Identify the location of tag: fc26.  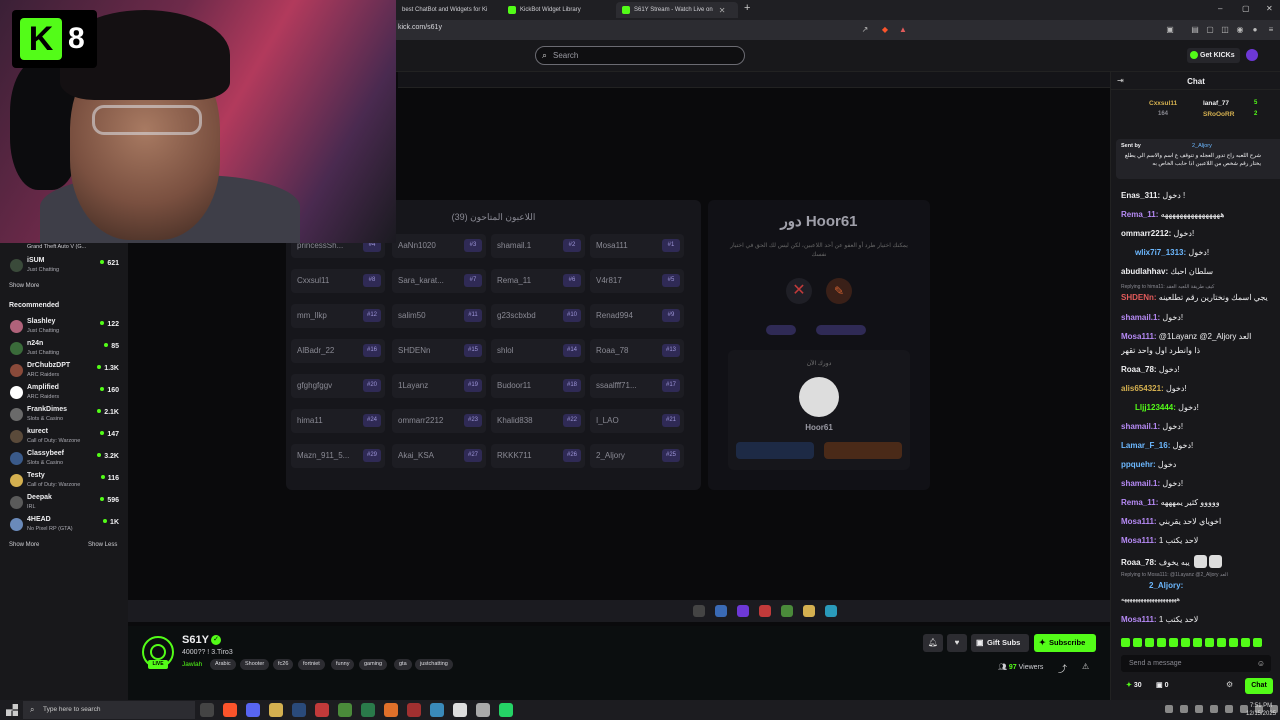
(283, 664).